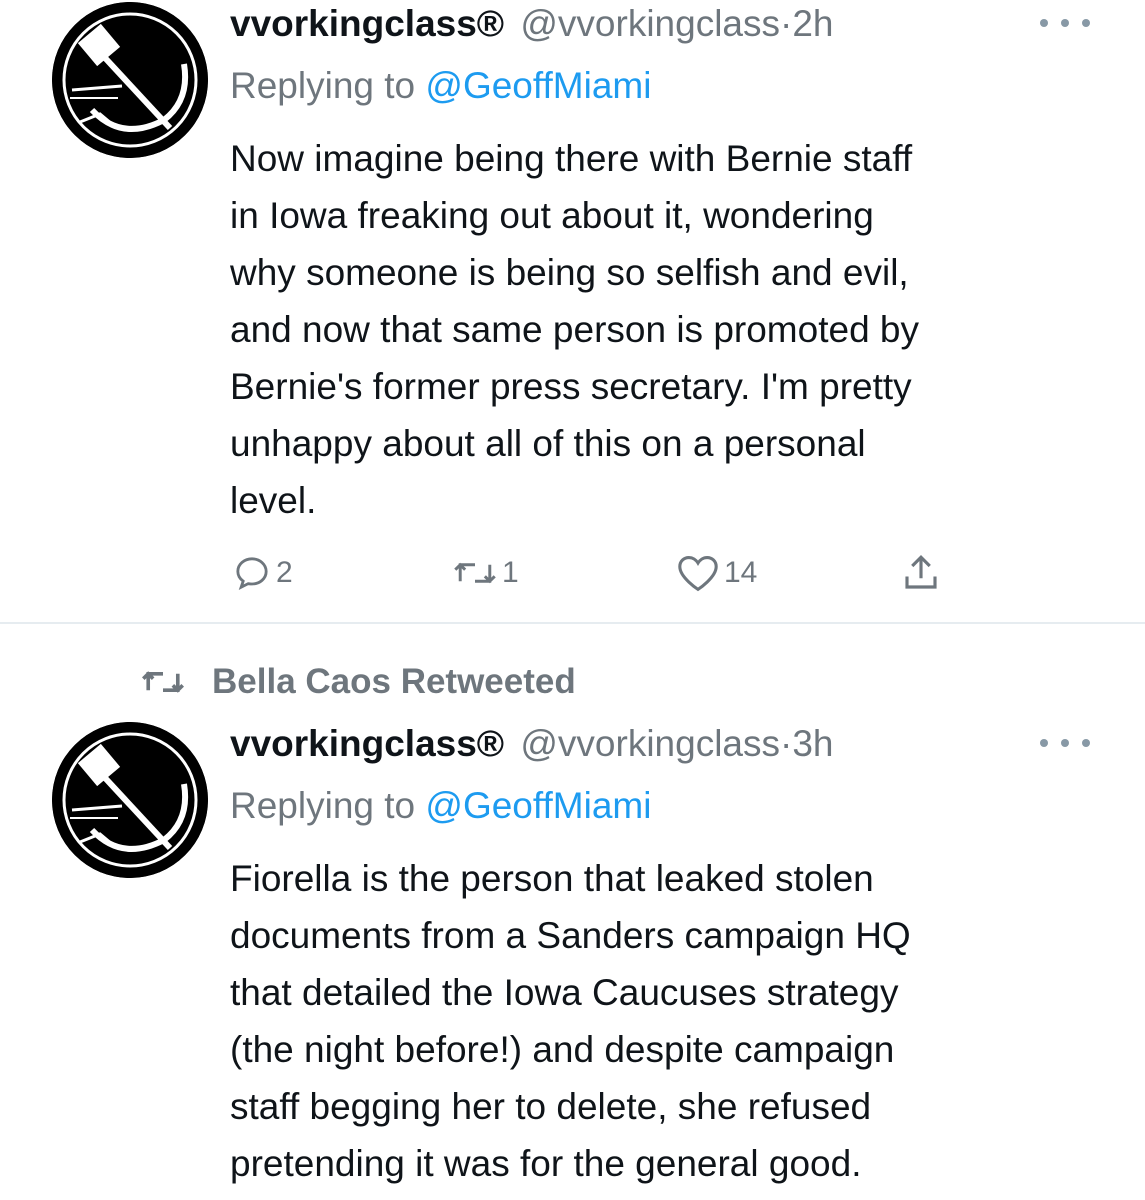 The image size is (1145, 1200). I want to click on tweet-header: vvorkingclass® @vvorkingclass·3h, so click(531, 744).